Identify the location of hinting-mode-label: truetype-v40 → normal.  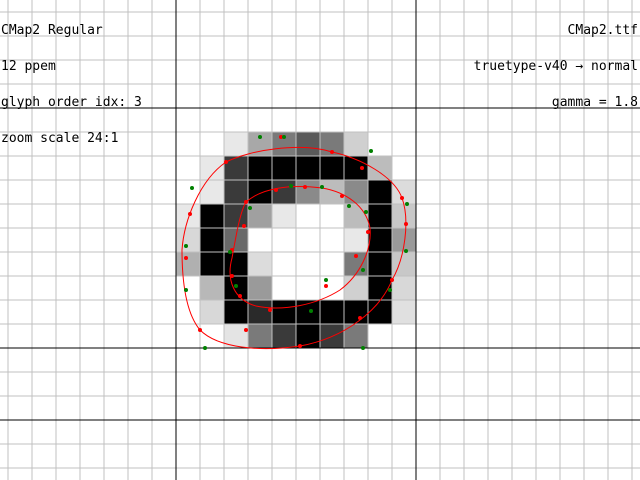
(555, 66).